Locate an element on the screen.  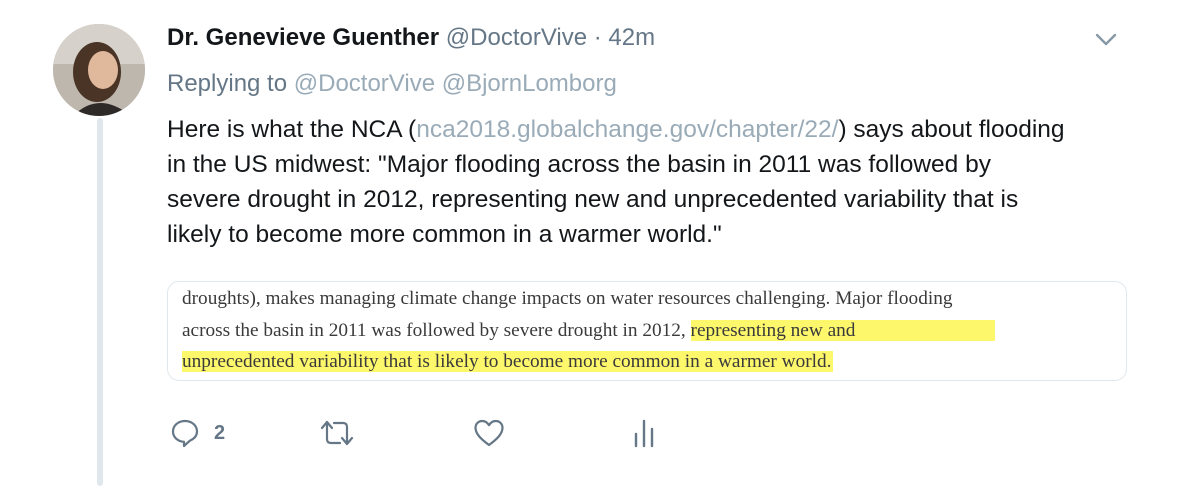
tweet-text-part1: Here is what the NCA ( is located at coordinates (292, 129).